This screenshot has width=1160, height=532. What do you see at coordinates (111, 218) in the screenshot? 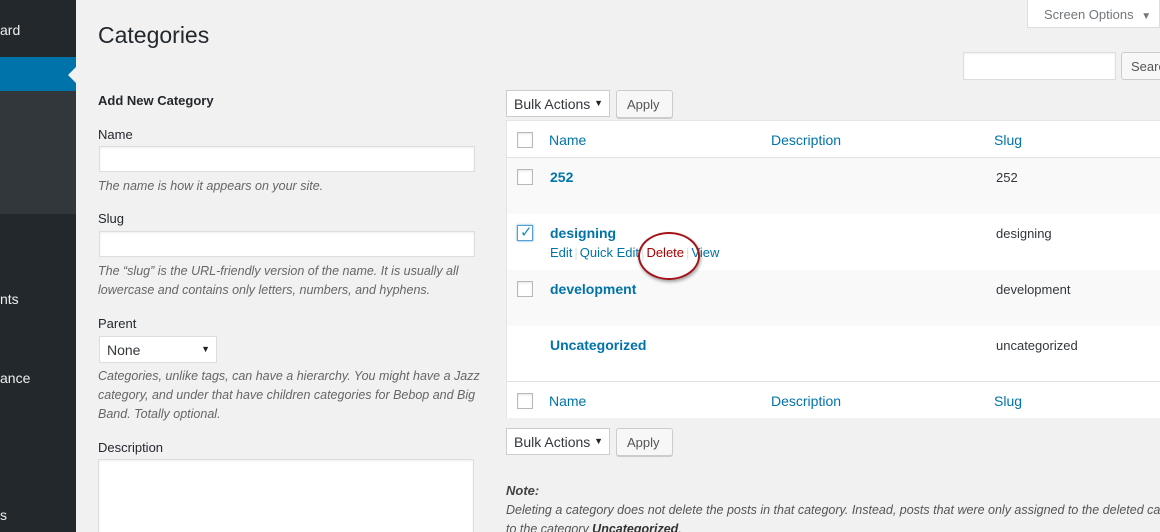
I see `slug-label: Slug` at bounding box center [111, 218].